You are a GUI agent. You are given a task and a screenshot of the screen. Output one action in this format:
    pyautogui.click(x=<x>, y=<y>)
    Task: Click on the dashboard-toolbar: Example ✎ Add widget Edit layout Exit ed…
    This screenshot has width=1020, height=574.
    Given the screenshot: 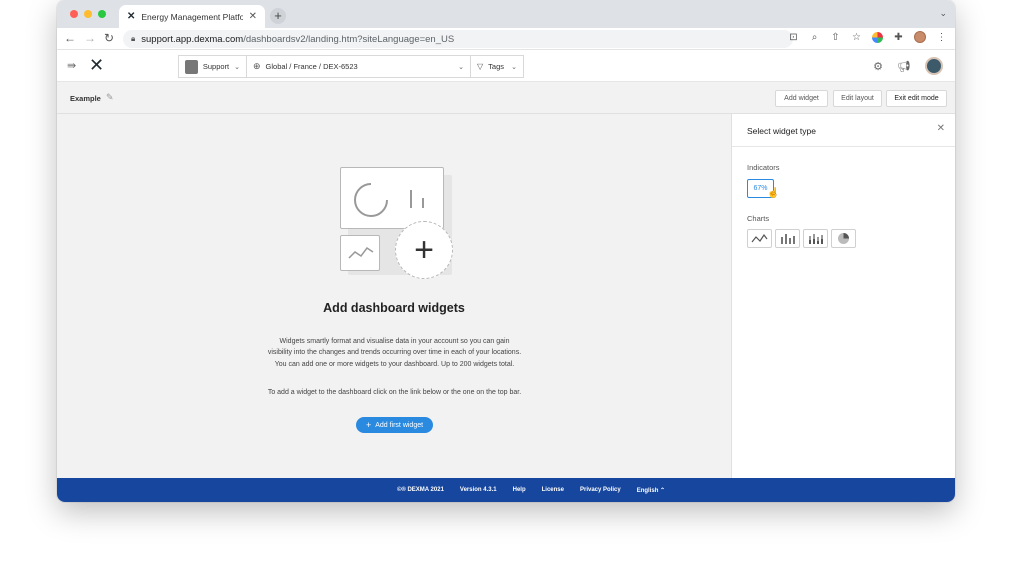 What is the action you would take?
    pyautogui.click(x=506, y=98)
    